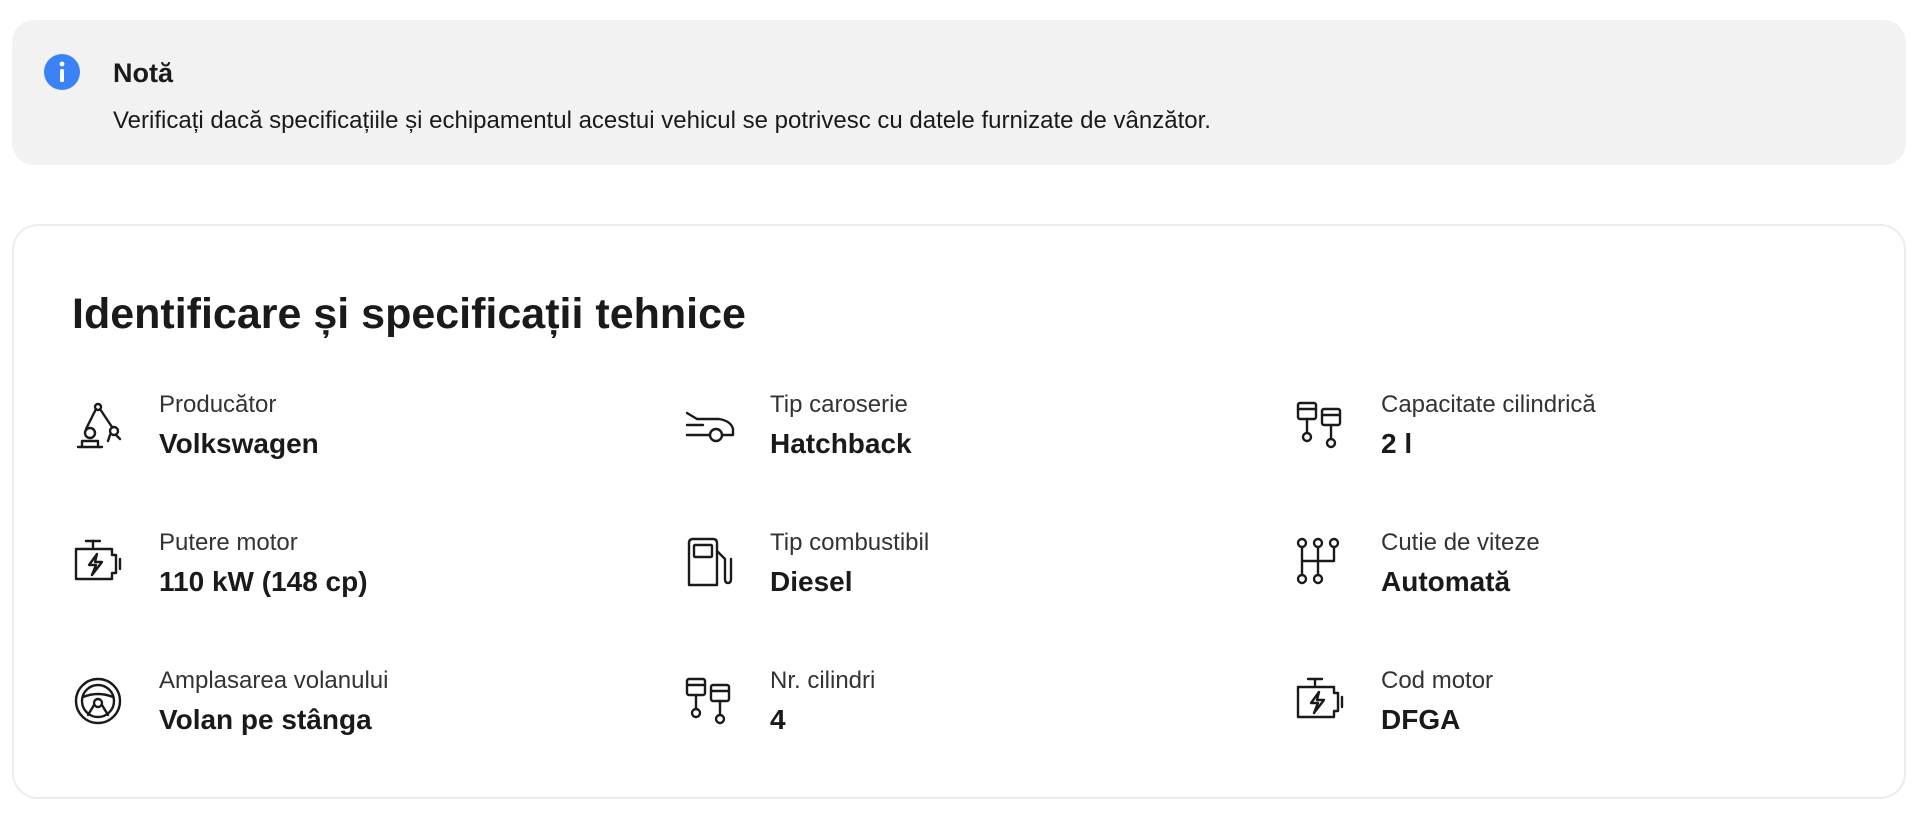 This screenshot has width=1920, height=829. Describe the element at coordinates (265, 719) in the screenshot. I see `spec-value: Volan pe stânga` at that location.